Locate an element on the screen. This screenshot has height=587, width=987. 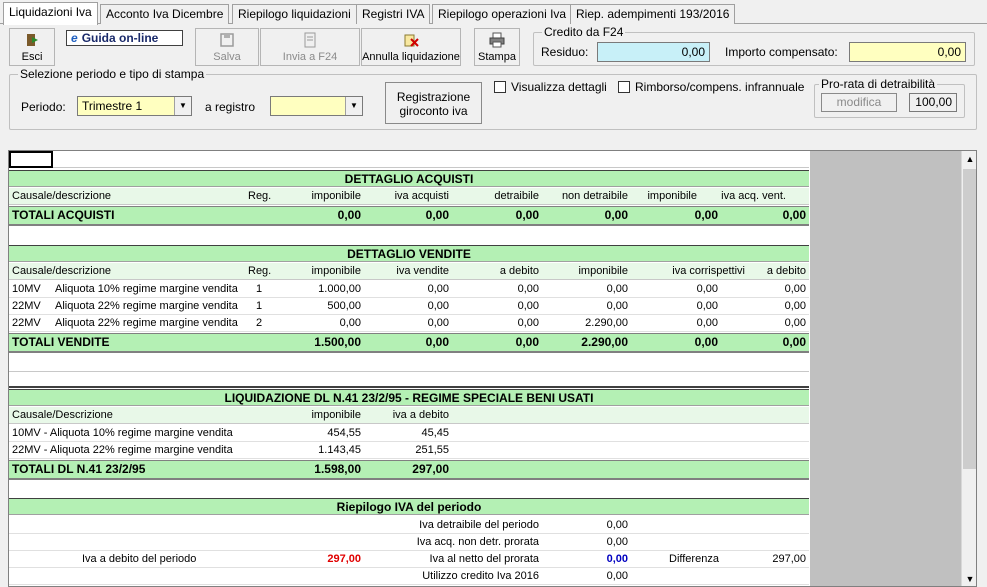
periodo-value: Trimestre 1 is located at coordinates (112, 106).